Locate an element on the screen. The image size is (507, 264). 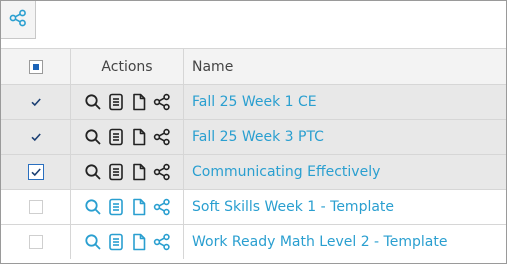
table-row: Soft Skills Week 1 - Template is located at coordinates (253, 206).